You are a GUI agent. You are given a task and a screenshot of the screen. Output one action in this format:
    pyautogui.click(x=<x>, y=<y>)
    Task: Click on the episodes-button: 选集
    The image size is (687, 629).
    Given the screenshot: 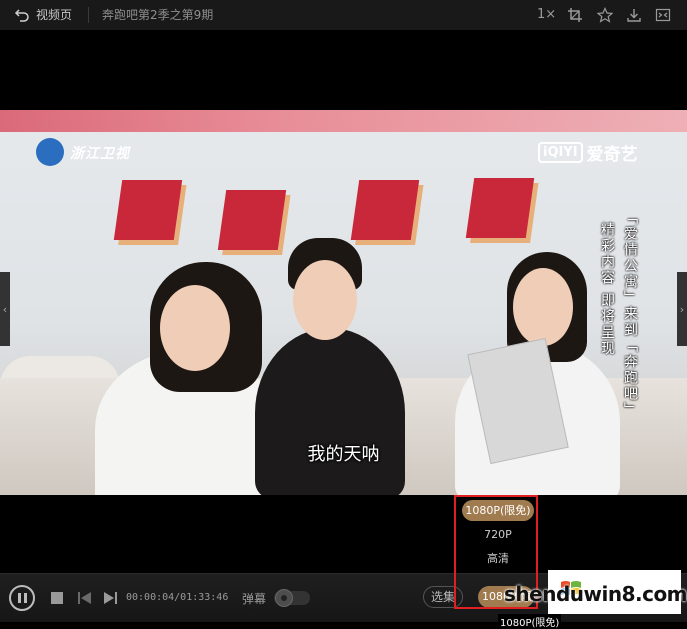 What is the action you would take?
    pyautogui.click(x=443, y=597)
    